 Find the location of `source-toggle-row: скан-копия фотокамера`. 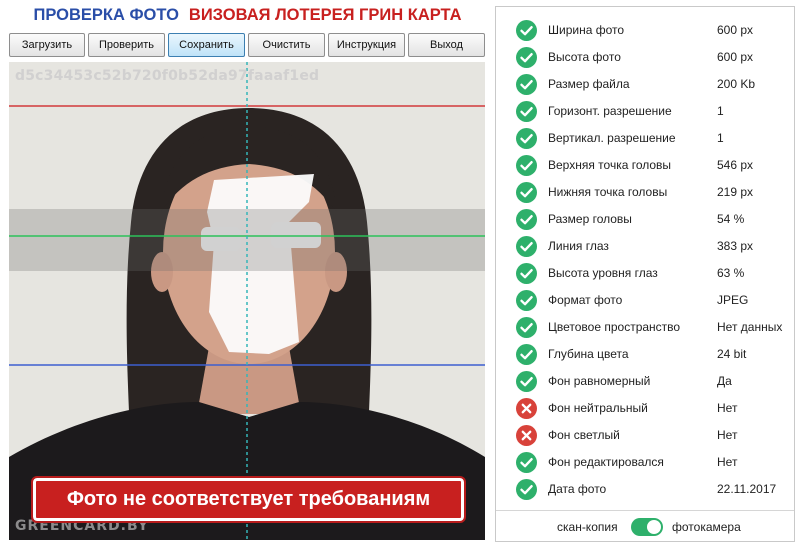

source-toggle-row: скан-копия фотокамера is located at coordinates (645, 527).